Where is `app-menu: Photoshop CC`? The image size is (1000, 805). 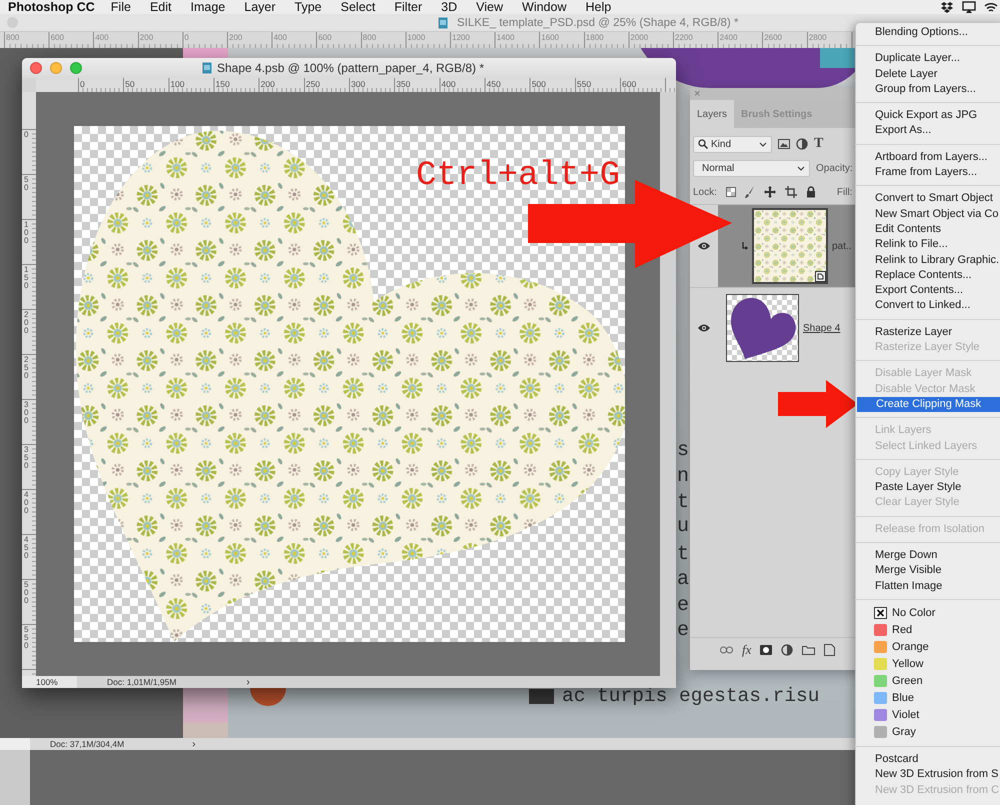
app-menu: Photoshop CC is located at coordinates (51, 7).